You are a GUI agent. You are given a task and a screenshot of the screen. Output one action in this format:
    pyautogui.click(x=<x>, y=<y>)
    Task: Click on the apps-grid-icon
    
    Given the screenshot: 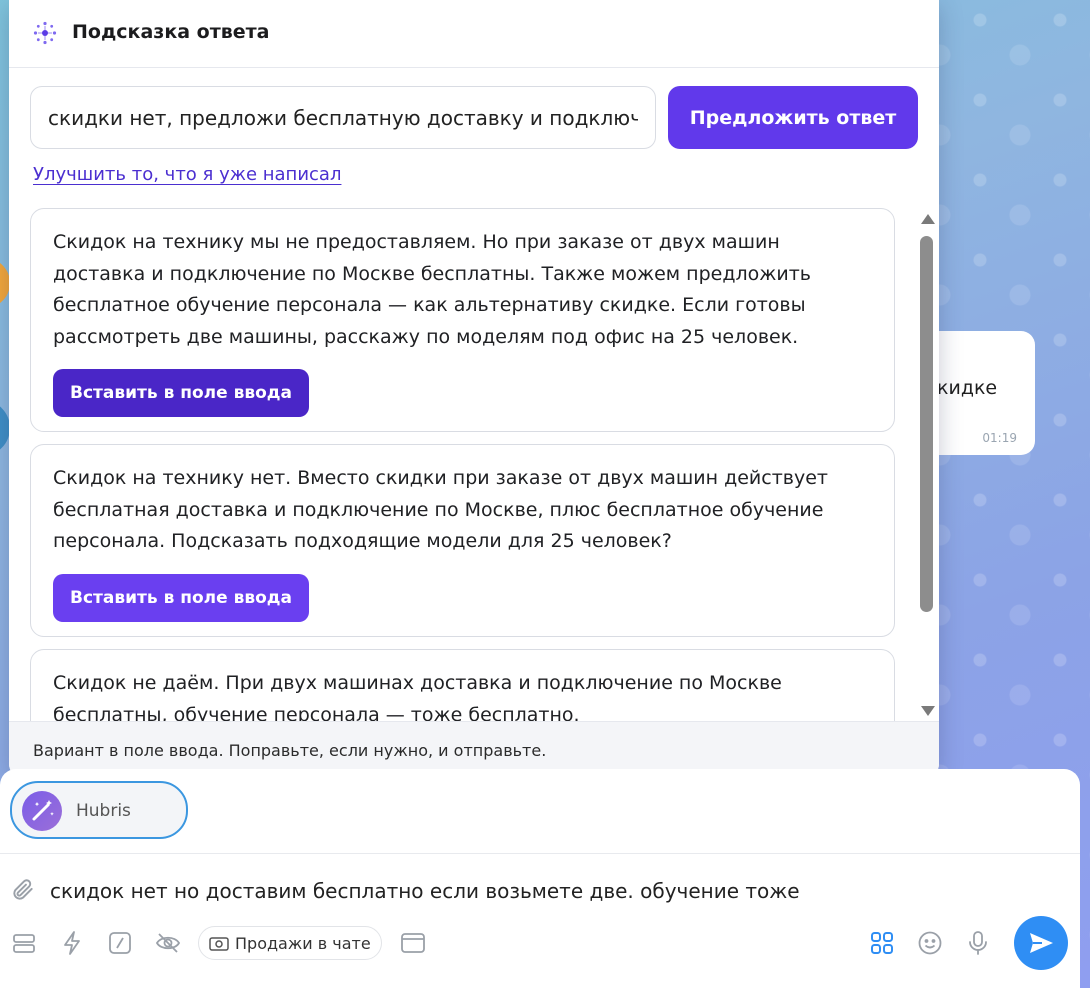 What is the action you would take?
    pyautogui.click(x=882, y=943)
    